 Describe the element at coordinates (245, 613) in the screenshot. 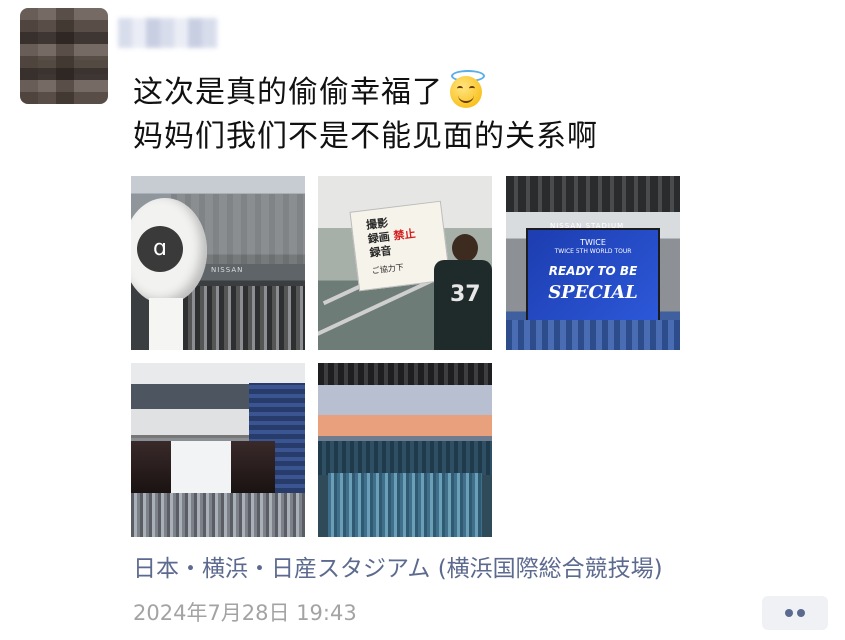

I see `post-timestamp: 2024年7月28日 19:43` at that location.